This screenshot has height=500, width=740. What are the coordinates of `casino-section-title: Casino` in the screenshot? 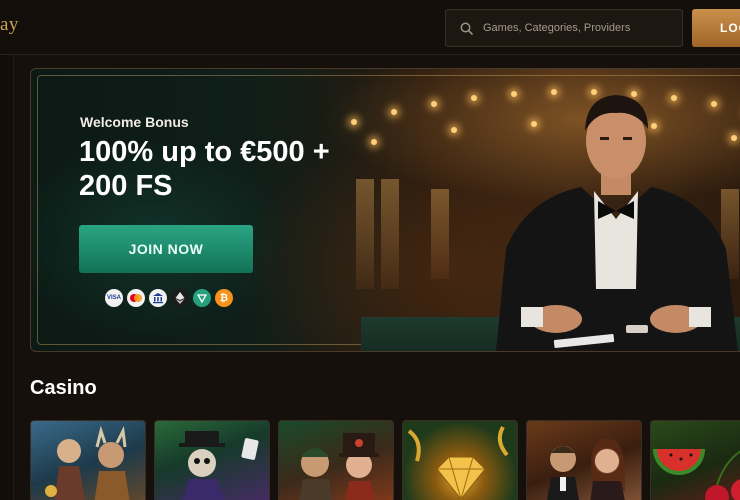 It's located at (63, 388).